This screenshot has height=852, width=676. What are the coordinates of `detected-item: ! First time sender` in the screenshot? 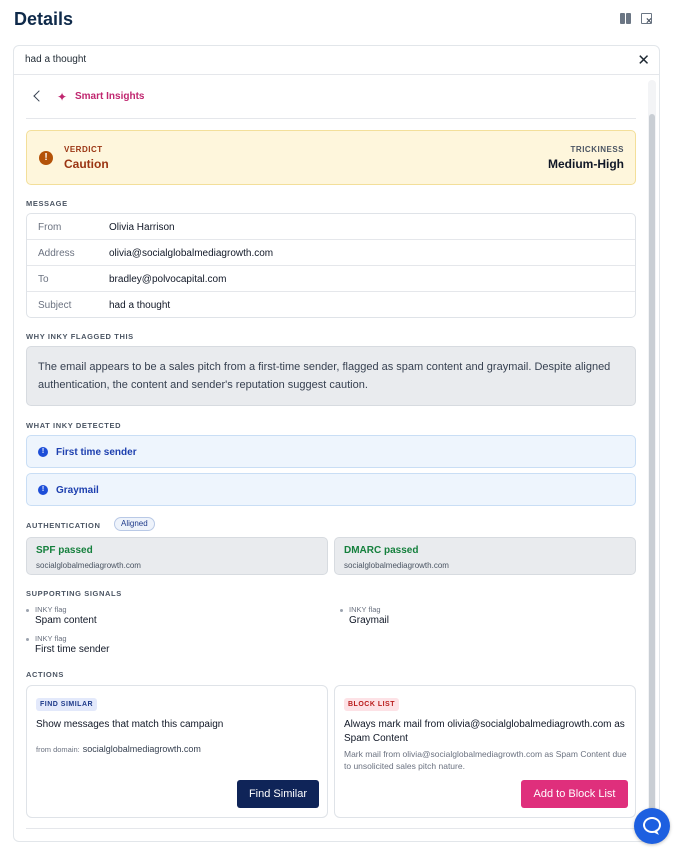 It's located at (331, 451).